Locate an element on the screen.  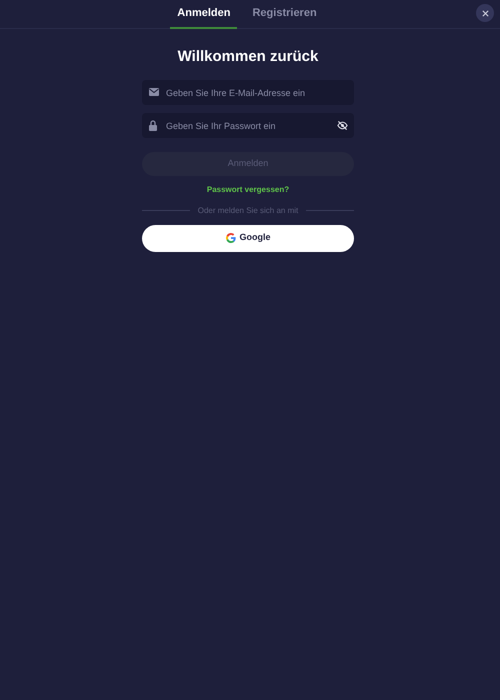
close-icon is located at coordinates (485, 13).